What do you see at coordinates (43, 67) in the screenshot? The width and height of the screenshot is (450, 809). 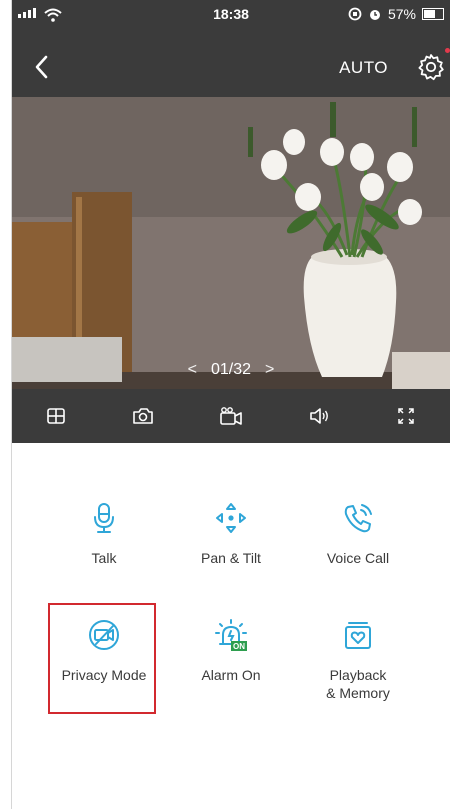 I see `back-icon` at bounding box center [43, 67].